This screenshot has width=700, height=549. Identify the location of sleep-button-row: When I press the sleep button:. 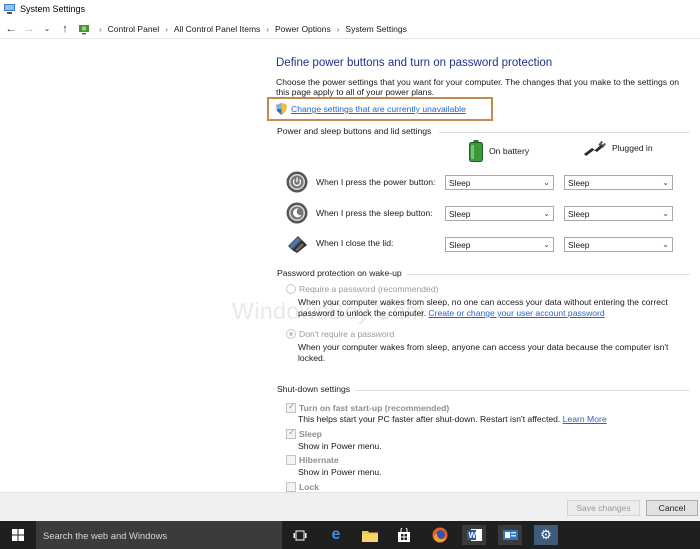
(373, 213).